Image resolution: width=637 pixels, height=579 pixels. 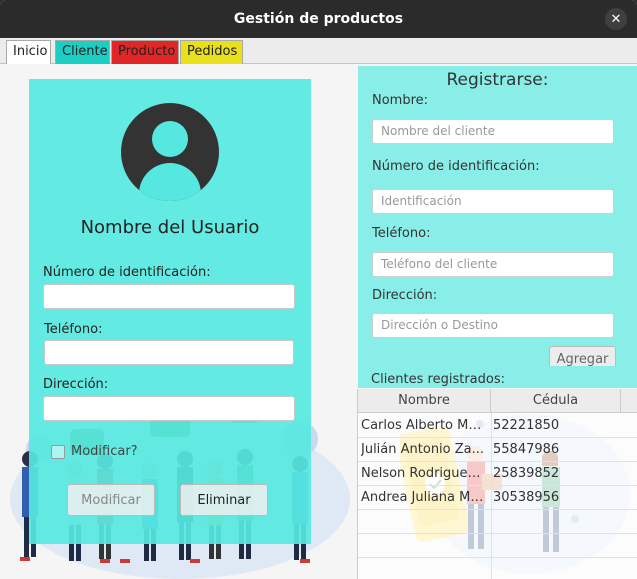 What do you see at coordinates (104, 451) in the screenshot?
I see `modify-checkbox-label: Modificar?` at bounding box center [104, 451].